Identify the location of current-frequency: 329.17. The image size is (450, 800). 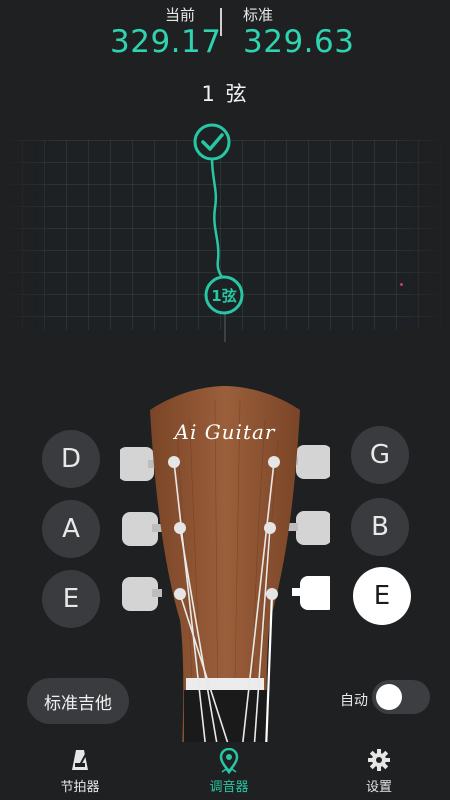
(166, 42).